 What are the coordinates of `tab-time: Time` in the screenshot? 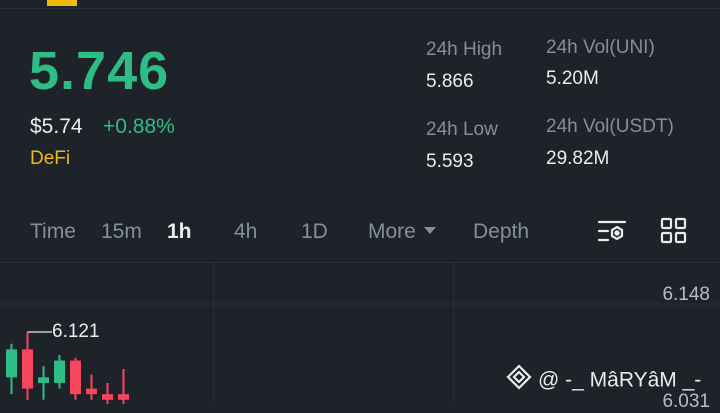 It's located at (53, 232).